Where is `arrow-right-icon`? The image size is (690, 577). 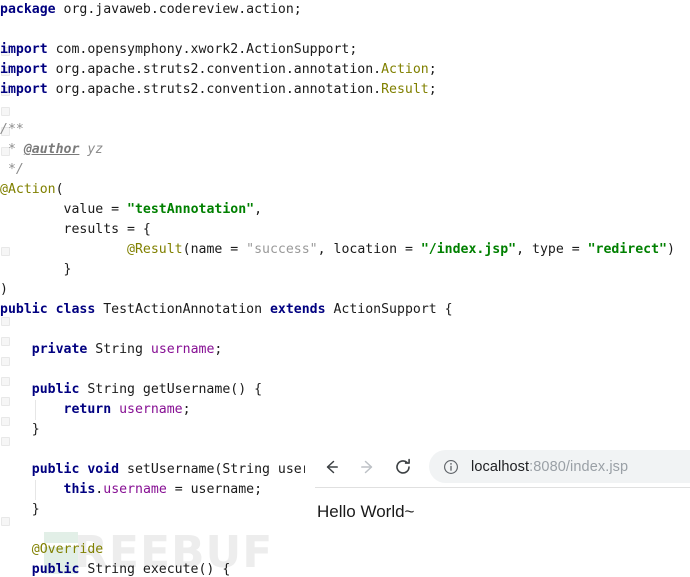
arrow-right-icon is located at coordinates (367, 467).